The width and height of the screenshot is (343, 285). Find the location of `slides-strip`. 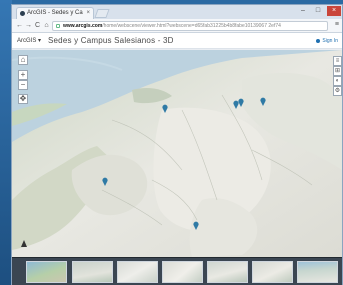

slides-strip is located at coordinates (177, 271).